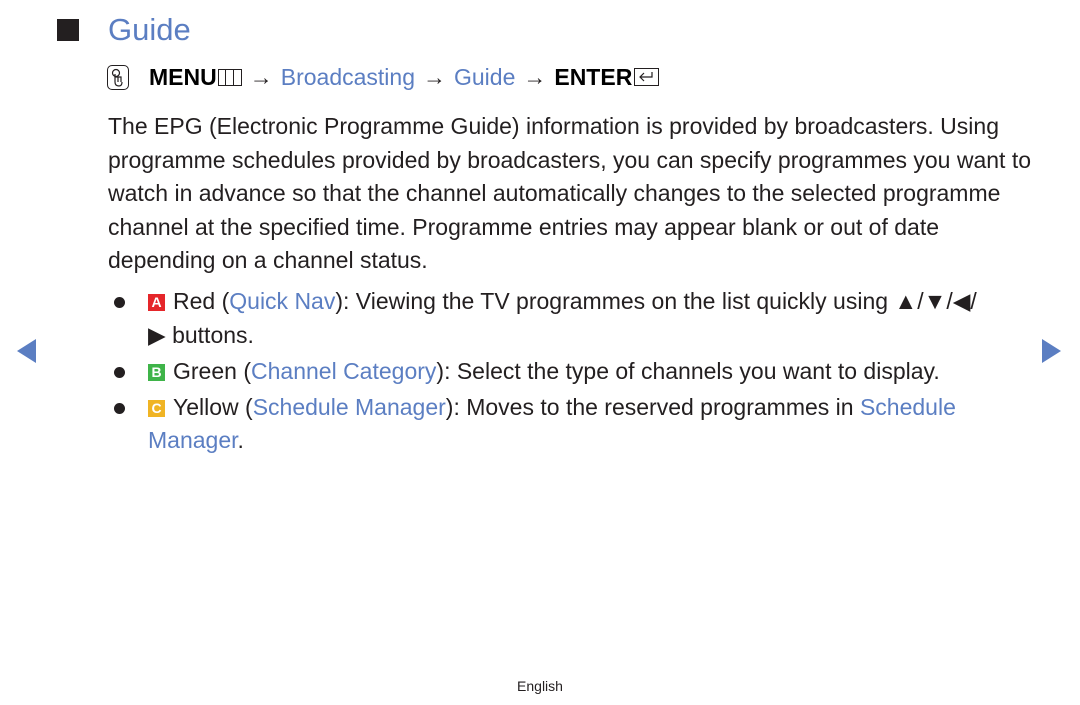 This screenshot has width=1080, height=705. Describe the element at coordinates (540, 686) in the screenshot. I see `footer-language: English` at that location.